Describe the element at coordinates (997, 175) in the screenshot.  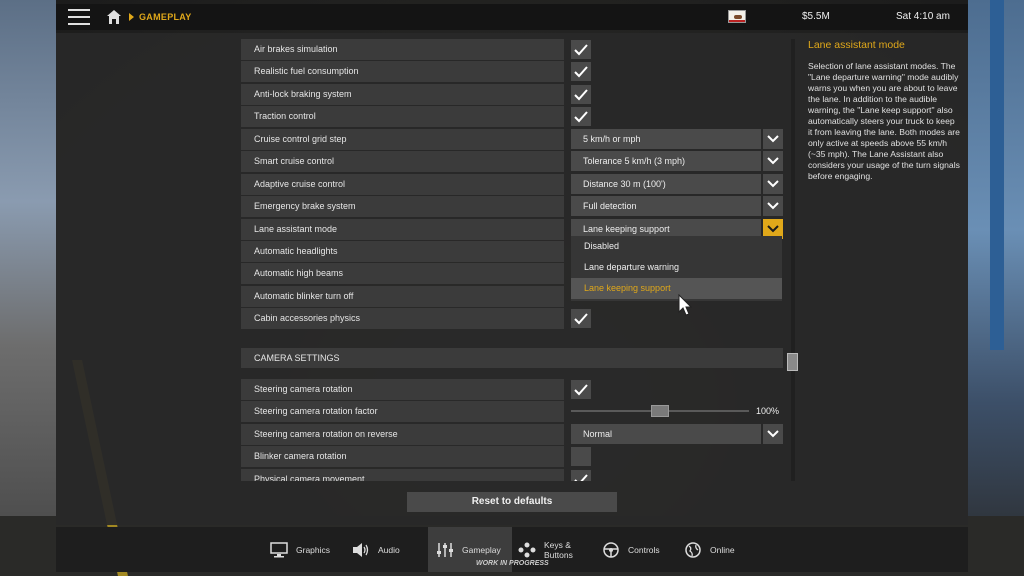
I see `background-pillar` at that location.